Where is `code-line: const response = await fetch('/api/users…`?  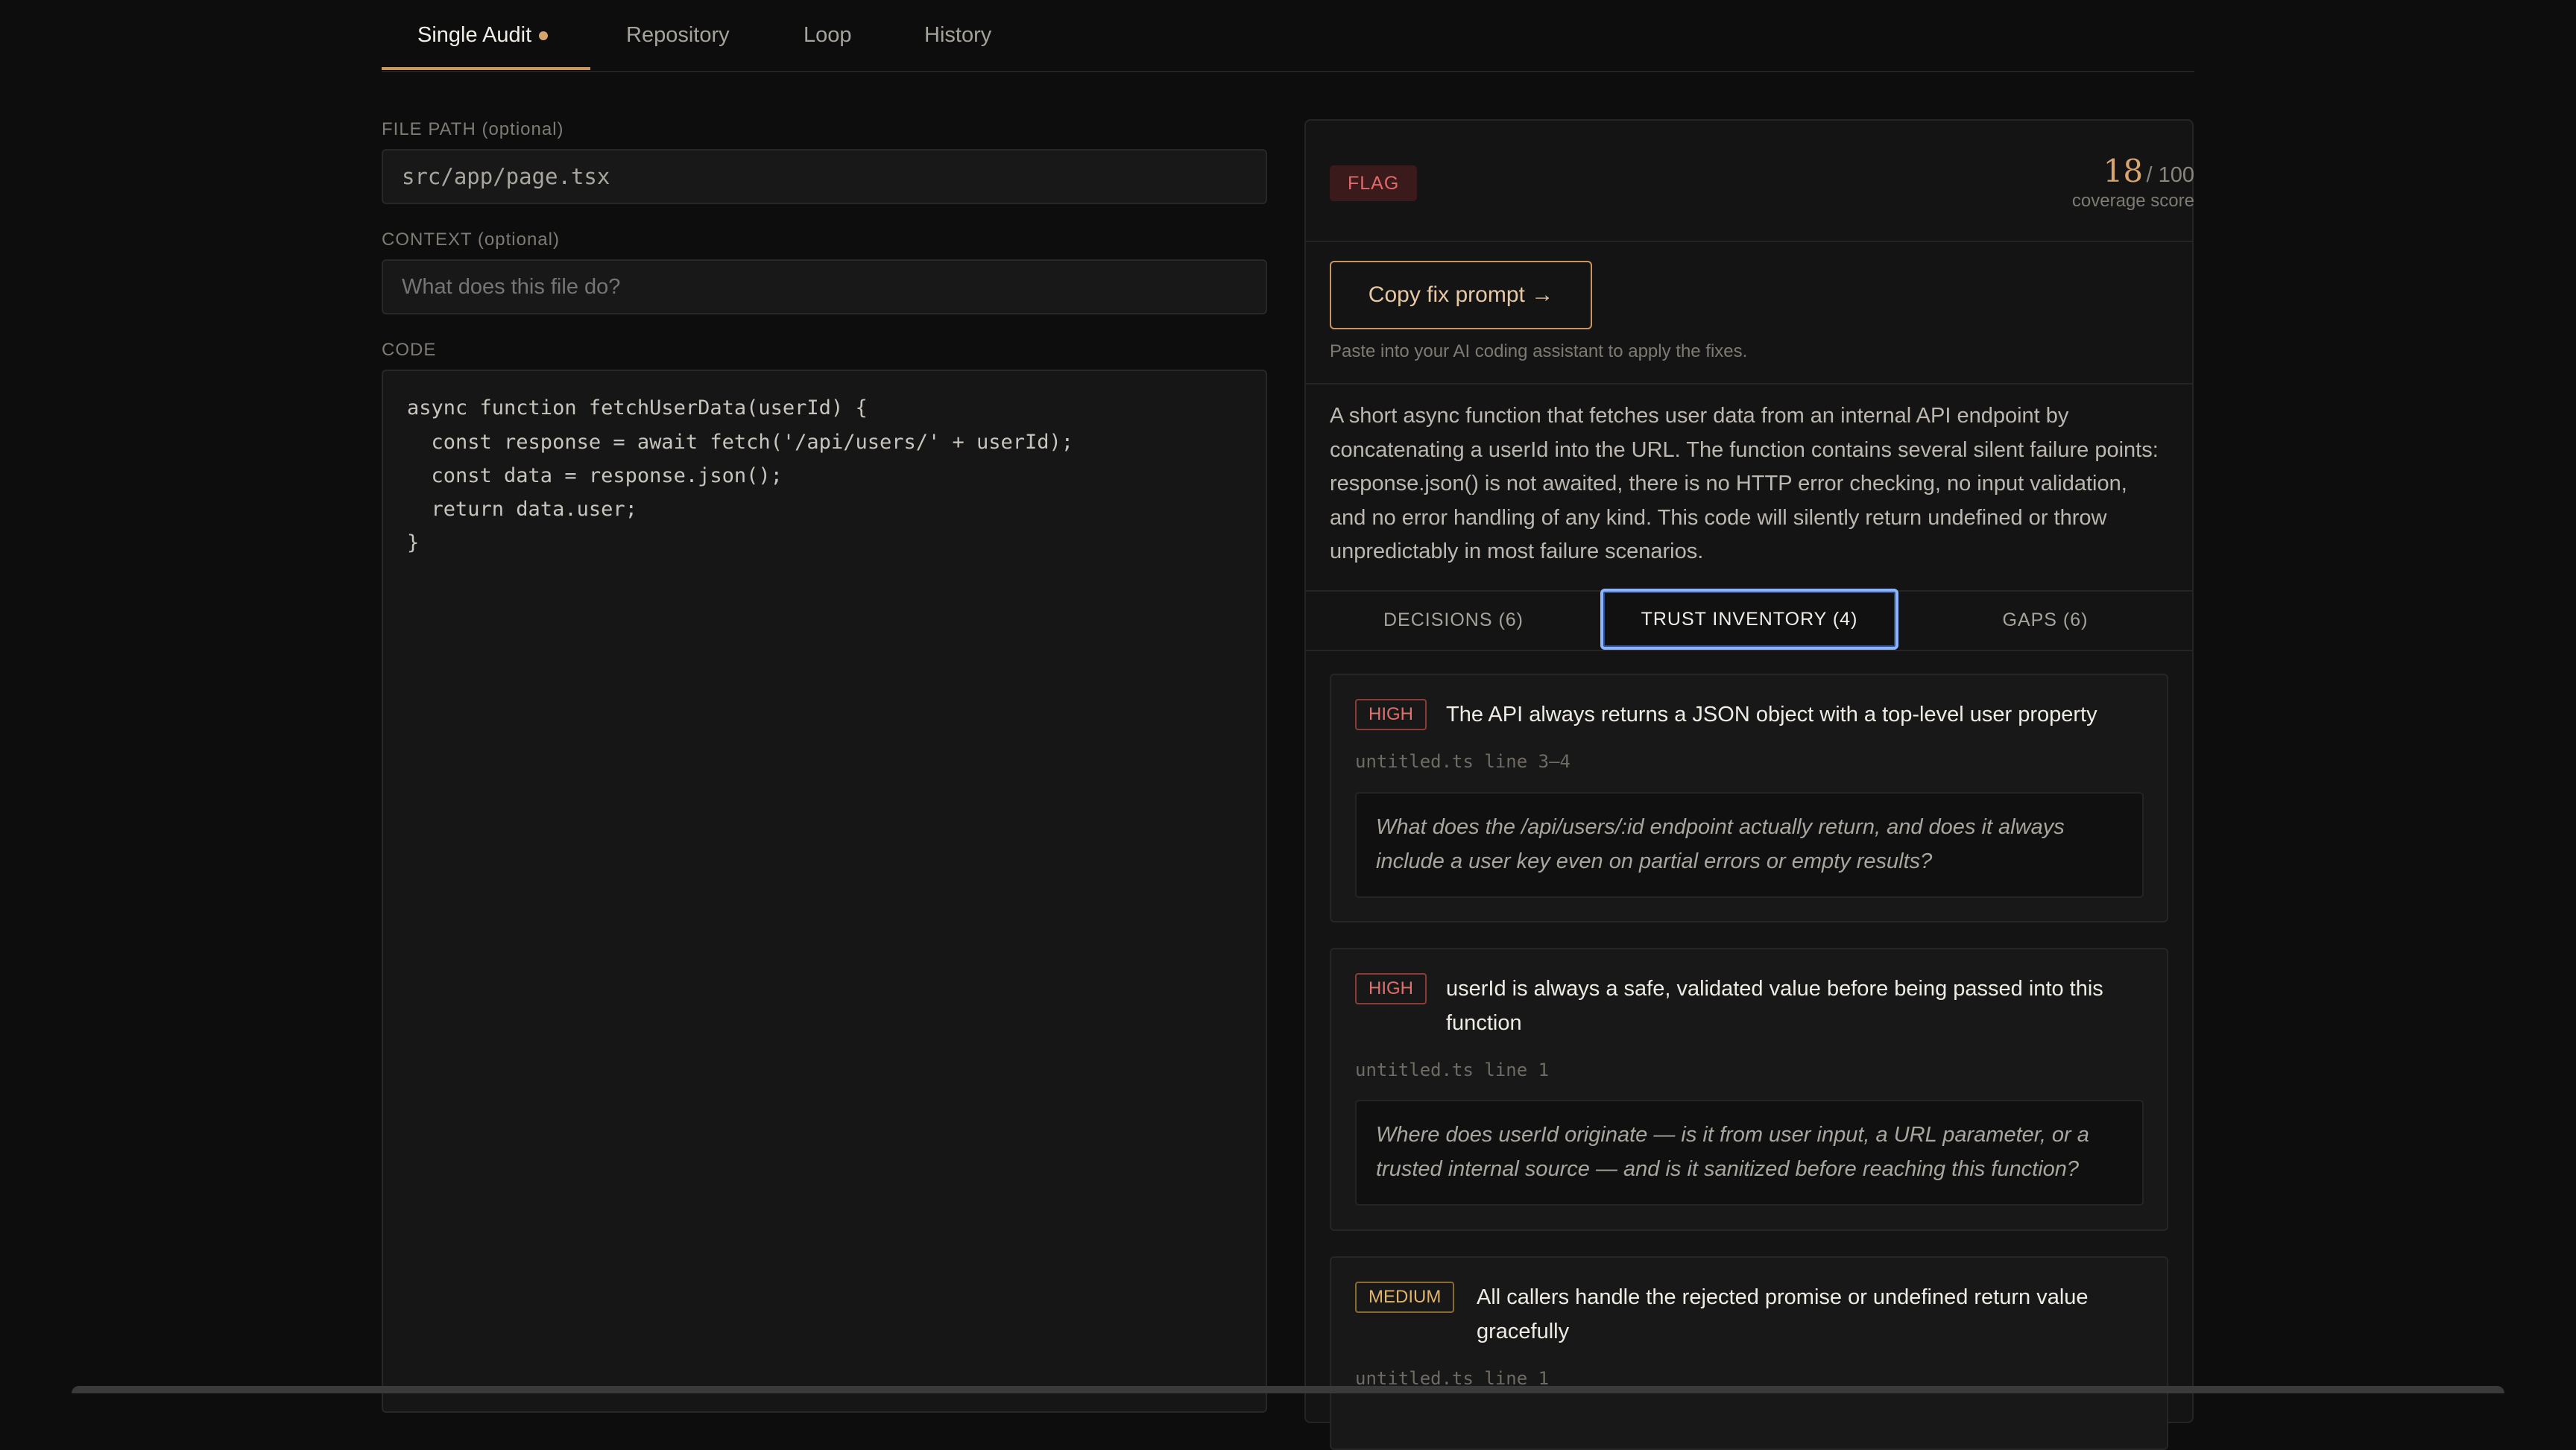 code-line: const response = await fetch('/api/users… is located at coordinates (741, 442).